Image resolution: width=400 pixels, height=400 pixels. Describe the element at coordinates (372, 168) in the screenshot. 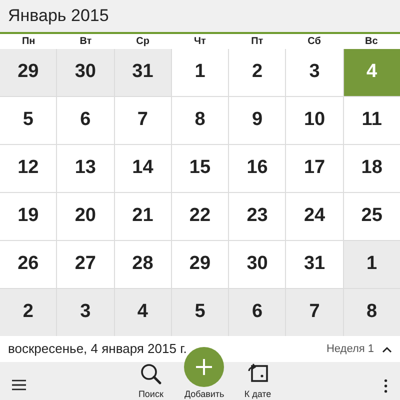

I see `day-cell: 18` at that location.